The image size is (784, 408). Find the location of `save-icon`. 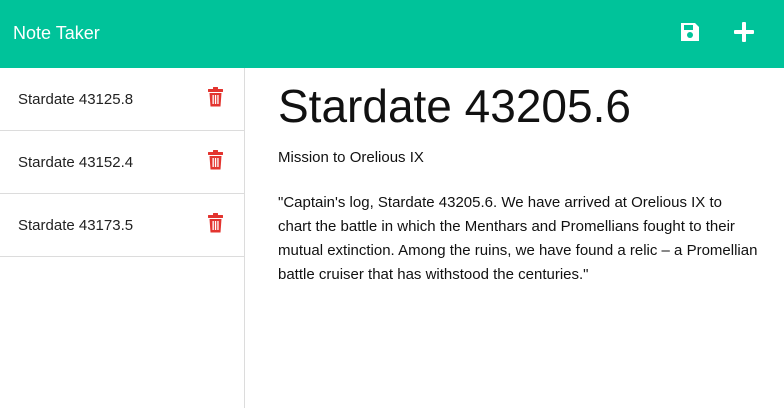

save-icon is located at coordinates (690, 32).